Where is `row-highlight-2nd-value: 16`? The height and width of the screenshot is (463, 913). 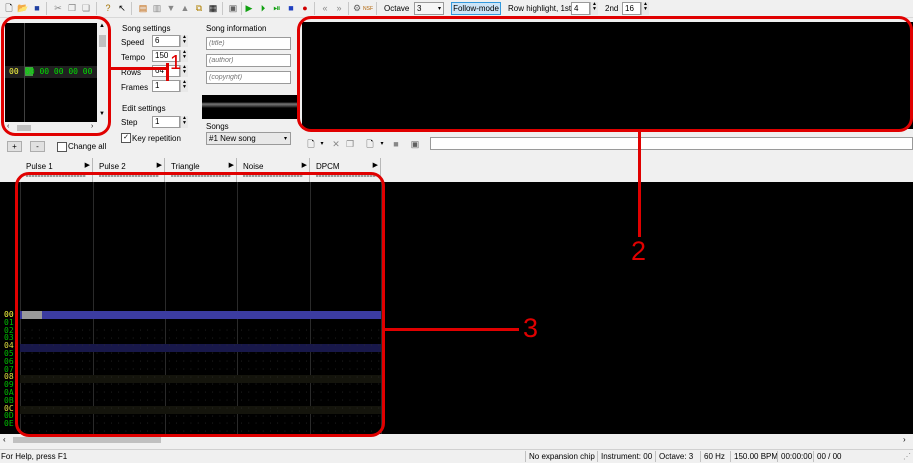
row-highlight-2nd-value: 16 is located at coordinates (629, 8).